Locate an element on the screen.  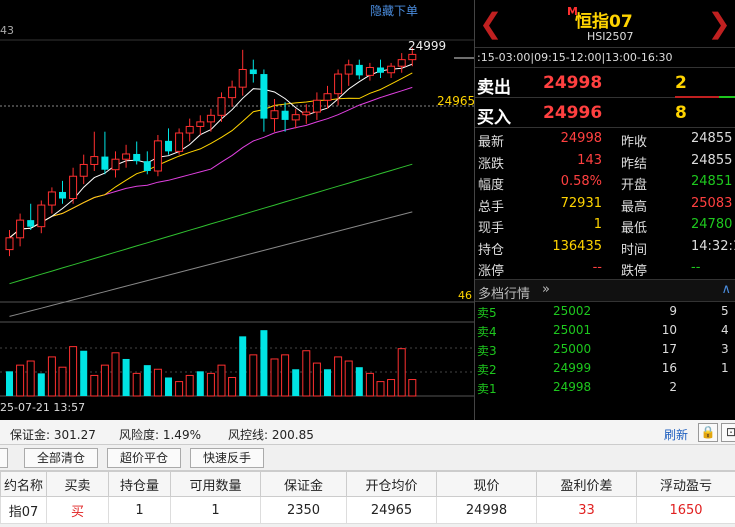
column-header: 浮动盈亏 is located at coordinates (685, 484).